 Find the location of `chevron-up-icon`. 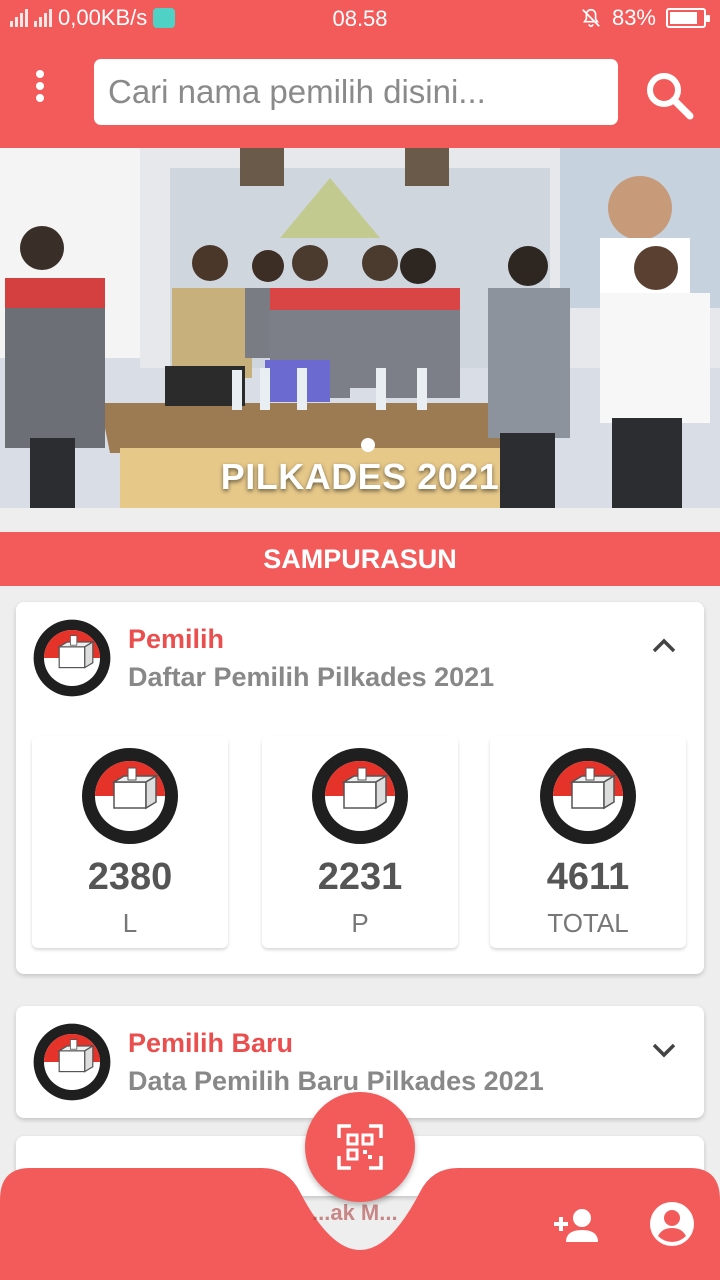

chevron-up-icon is located at coordinates (664, 646).